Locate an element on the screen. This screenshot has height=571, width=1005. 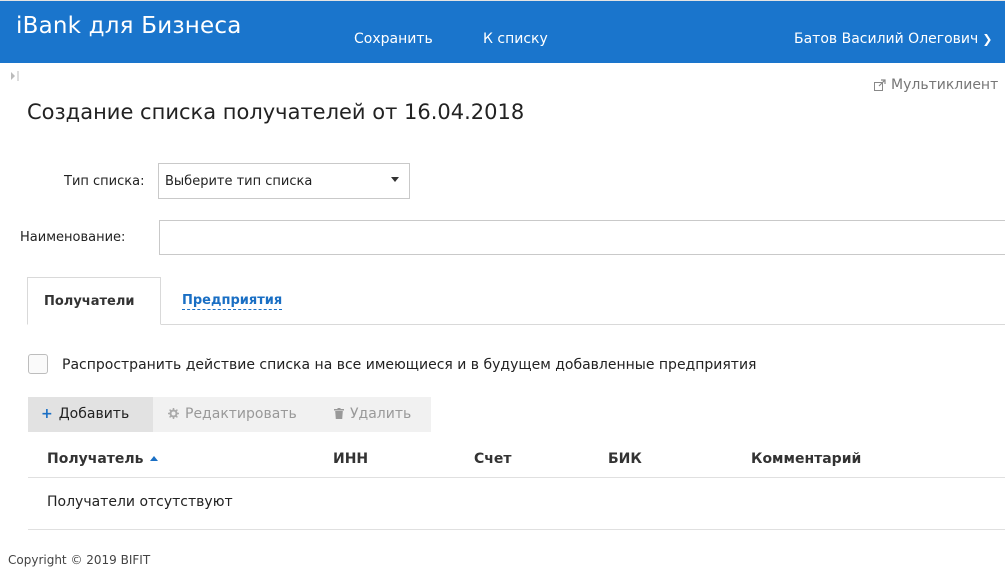
multiclient-link: Мультиклиент is located at coordinates (936, 85).